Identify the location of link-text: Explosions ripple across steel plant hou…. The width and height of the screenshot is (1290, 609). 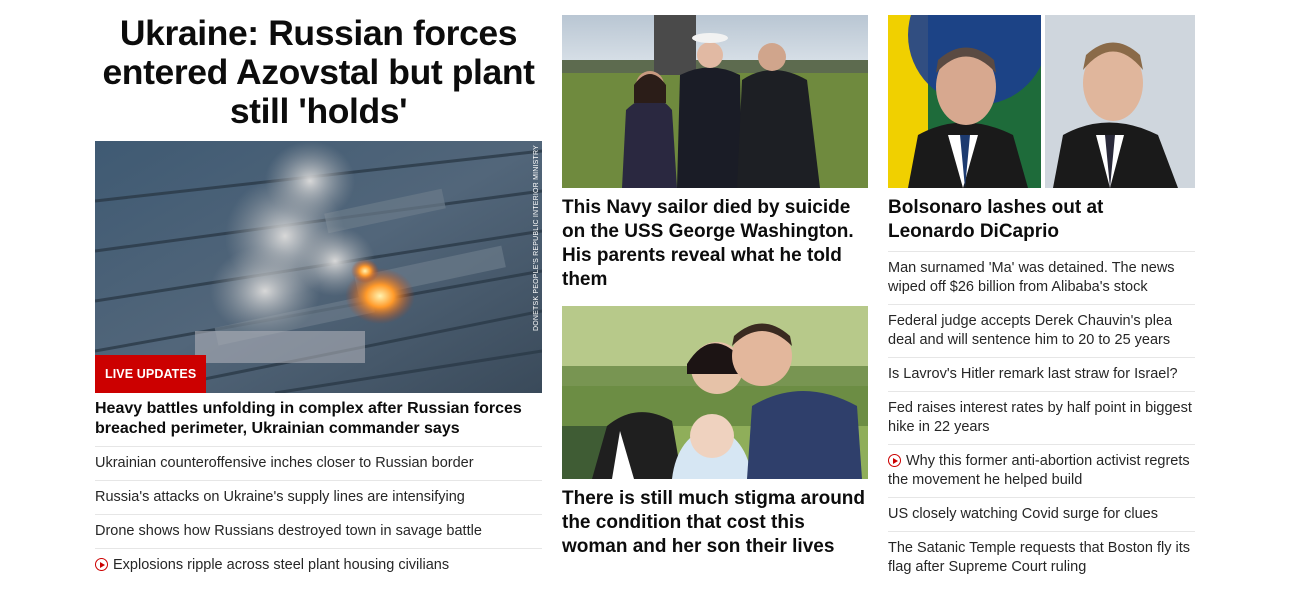
(281, 565).